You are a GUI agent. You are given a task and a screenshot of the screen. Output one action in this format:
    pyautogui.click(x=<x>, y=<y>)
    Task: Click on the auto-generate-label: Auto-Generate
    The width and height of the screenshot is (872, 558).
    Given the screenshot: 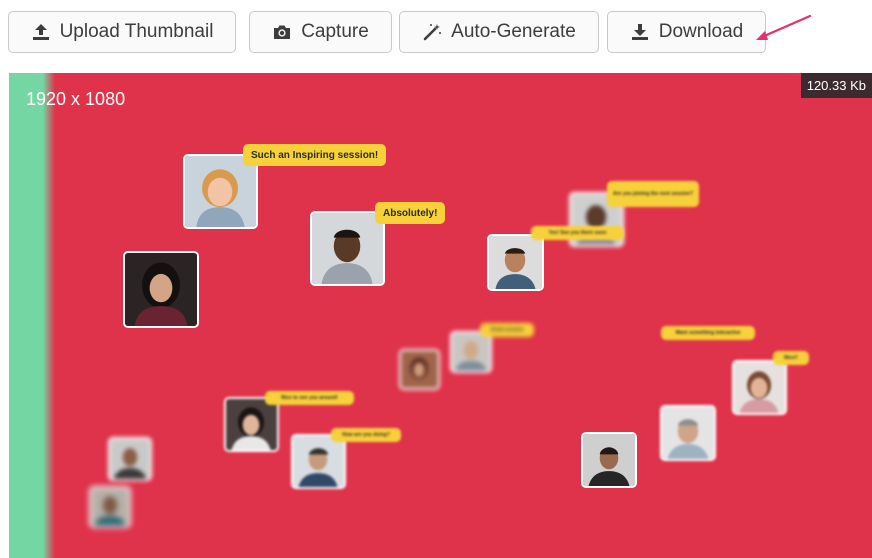 What is the action you would take?
    pyautogui.click(x=513, y=31)
    